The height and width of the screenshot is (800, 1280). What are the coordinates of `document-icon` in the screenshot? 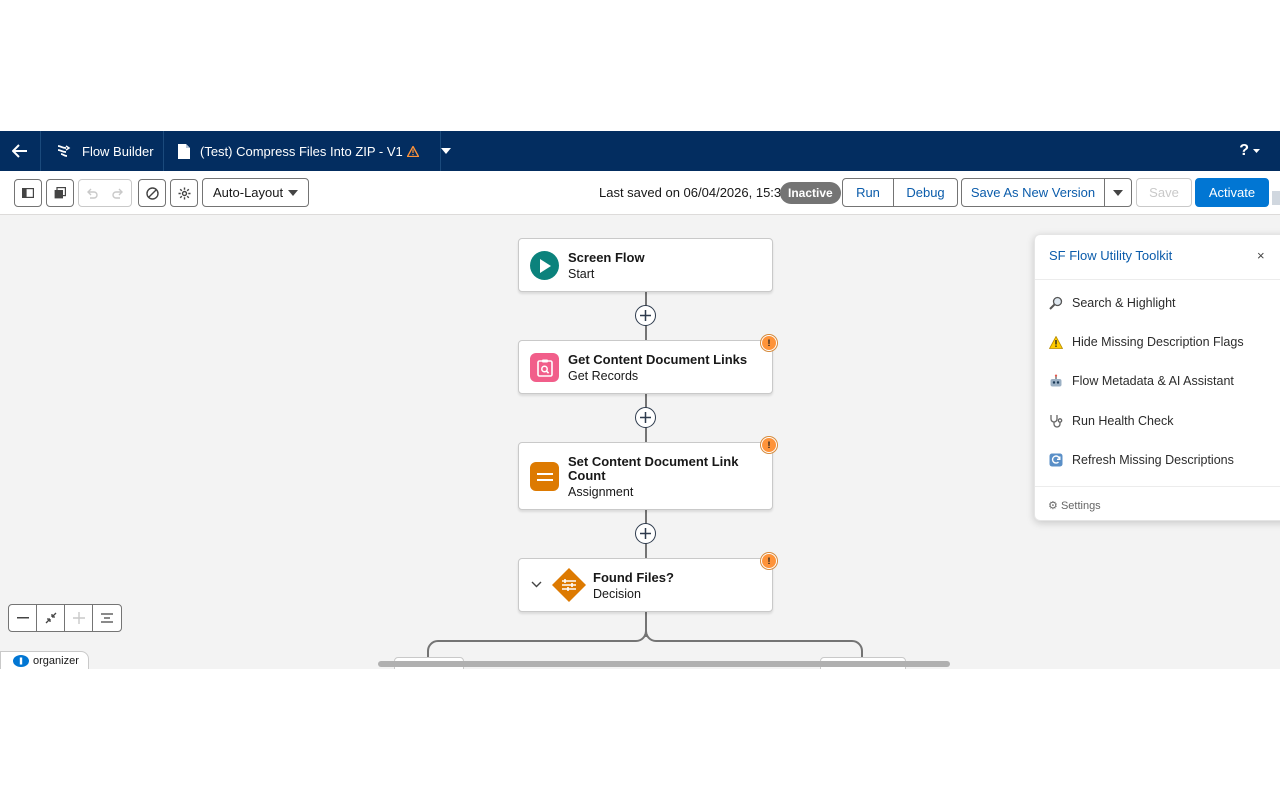 It's located at (184, 151).